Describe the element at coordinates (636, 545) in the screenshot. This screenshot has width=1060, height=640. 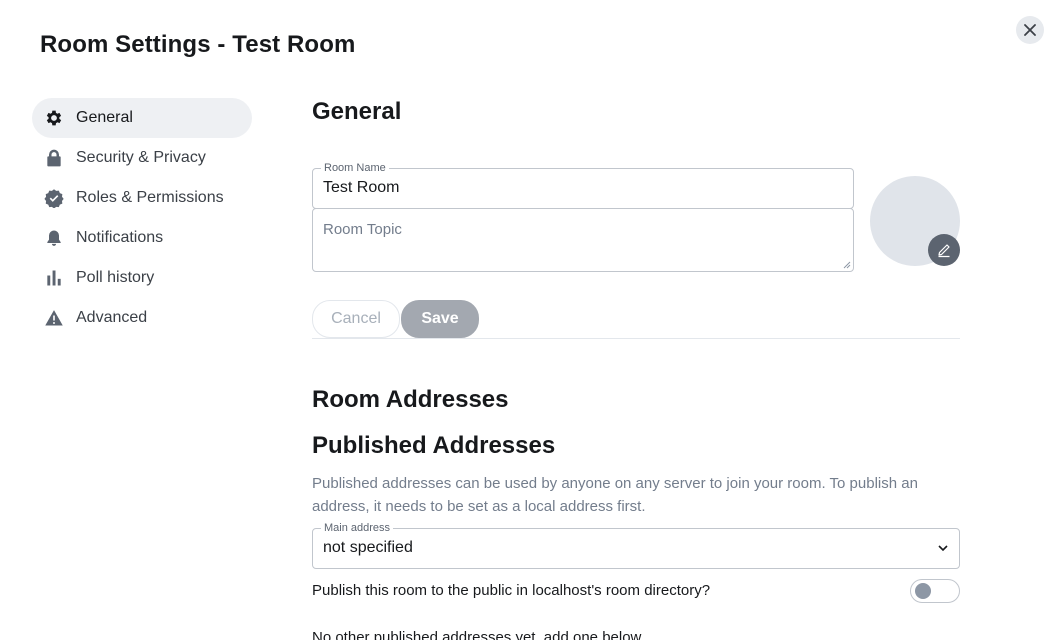
I see `main-address-select: Main address not specified` at that location.